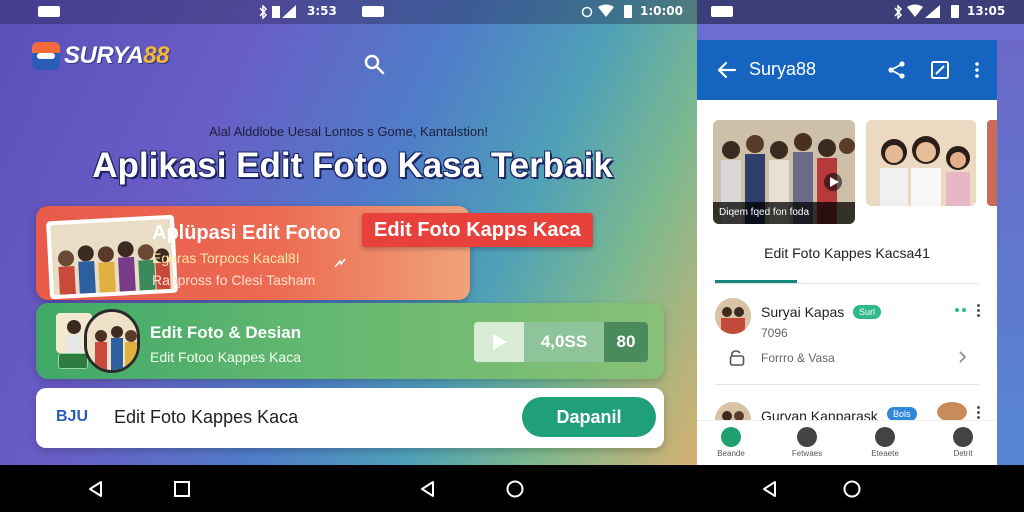 This screenshot has width=1024, height=512. I want to click on background-edge, so click(1010, 252).